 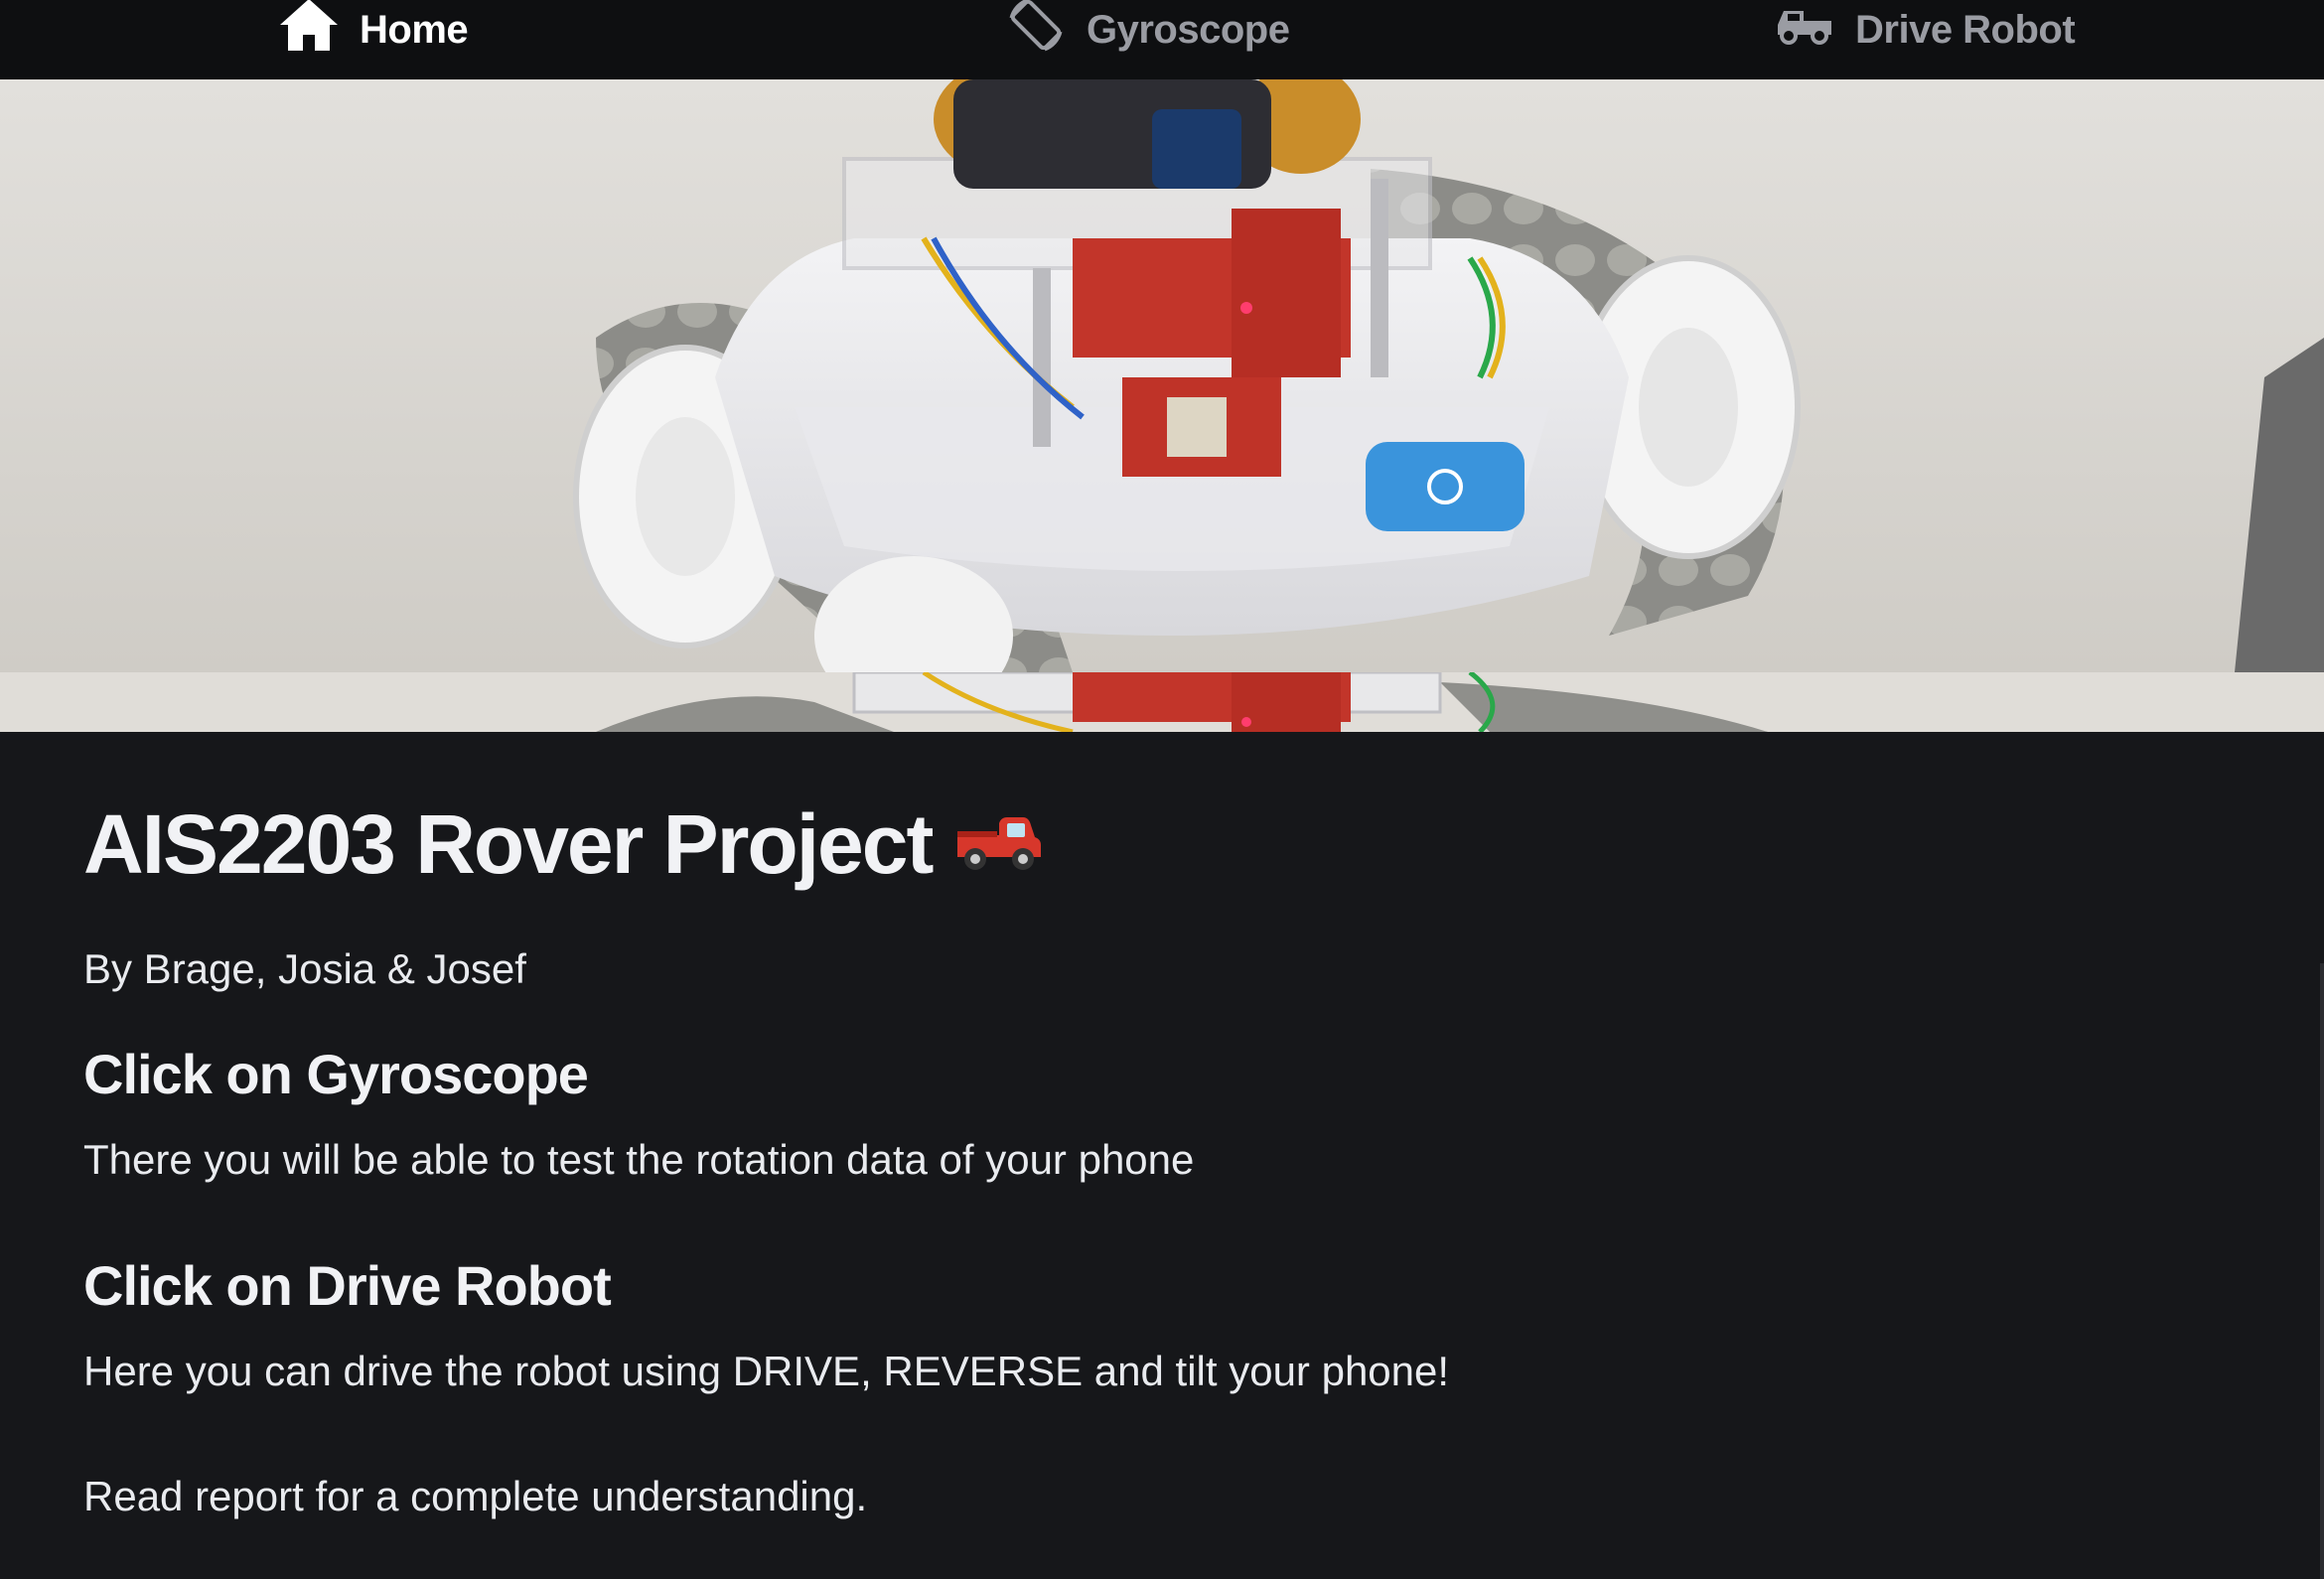 I want to click on nav-gyroscope-label: Gyroscope, so click(x=1188, y=29).